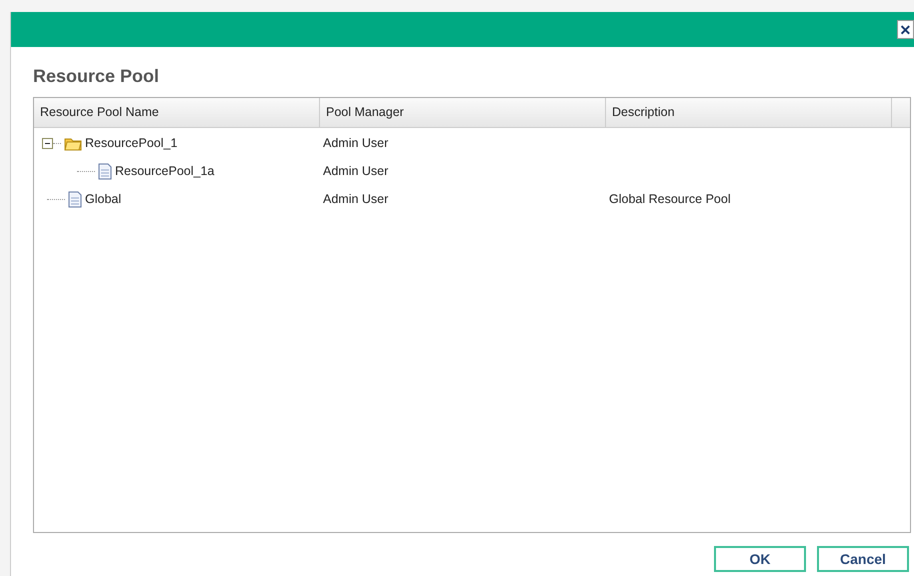  What do you see at coordinates (863, 559) in the screenshot?
I see `dialog-button: Cancel` at bounding box center [863, 559].